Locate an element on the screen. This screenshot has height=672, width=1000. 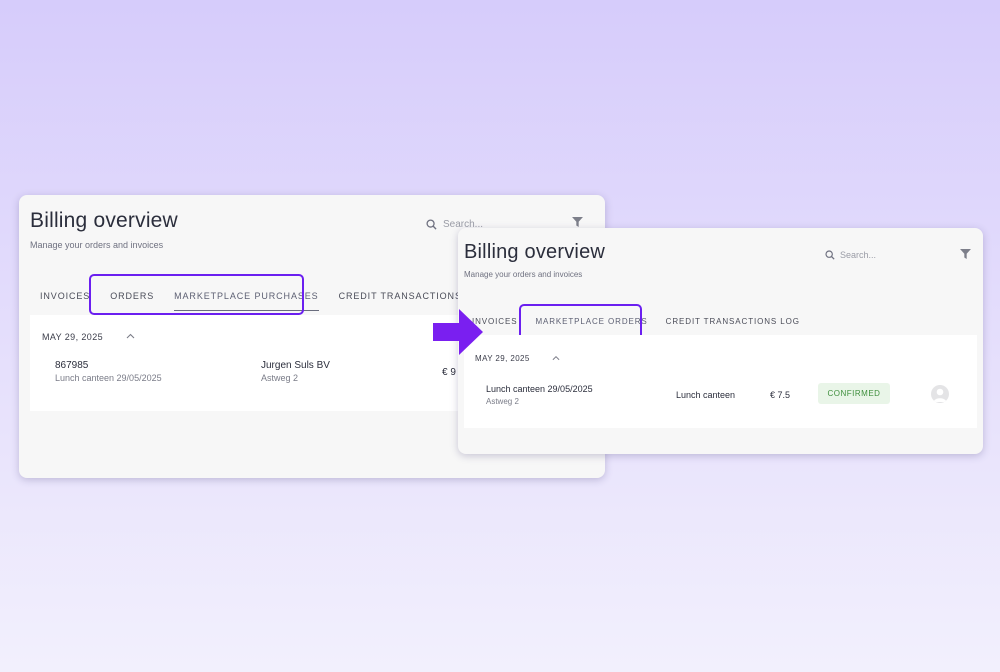
tab-highlight-box is located at coordinates (196, 294).